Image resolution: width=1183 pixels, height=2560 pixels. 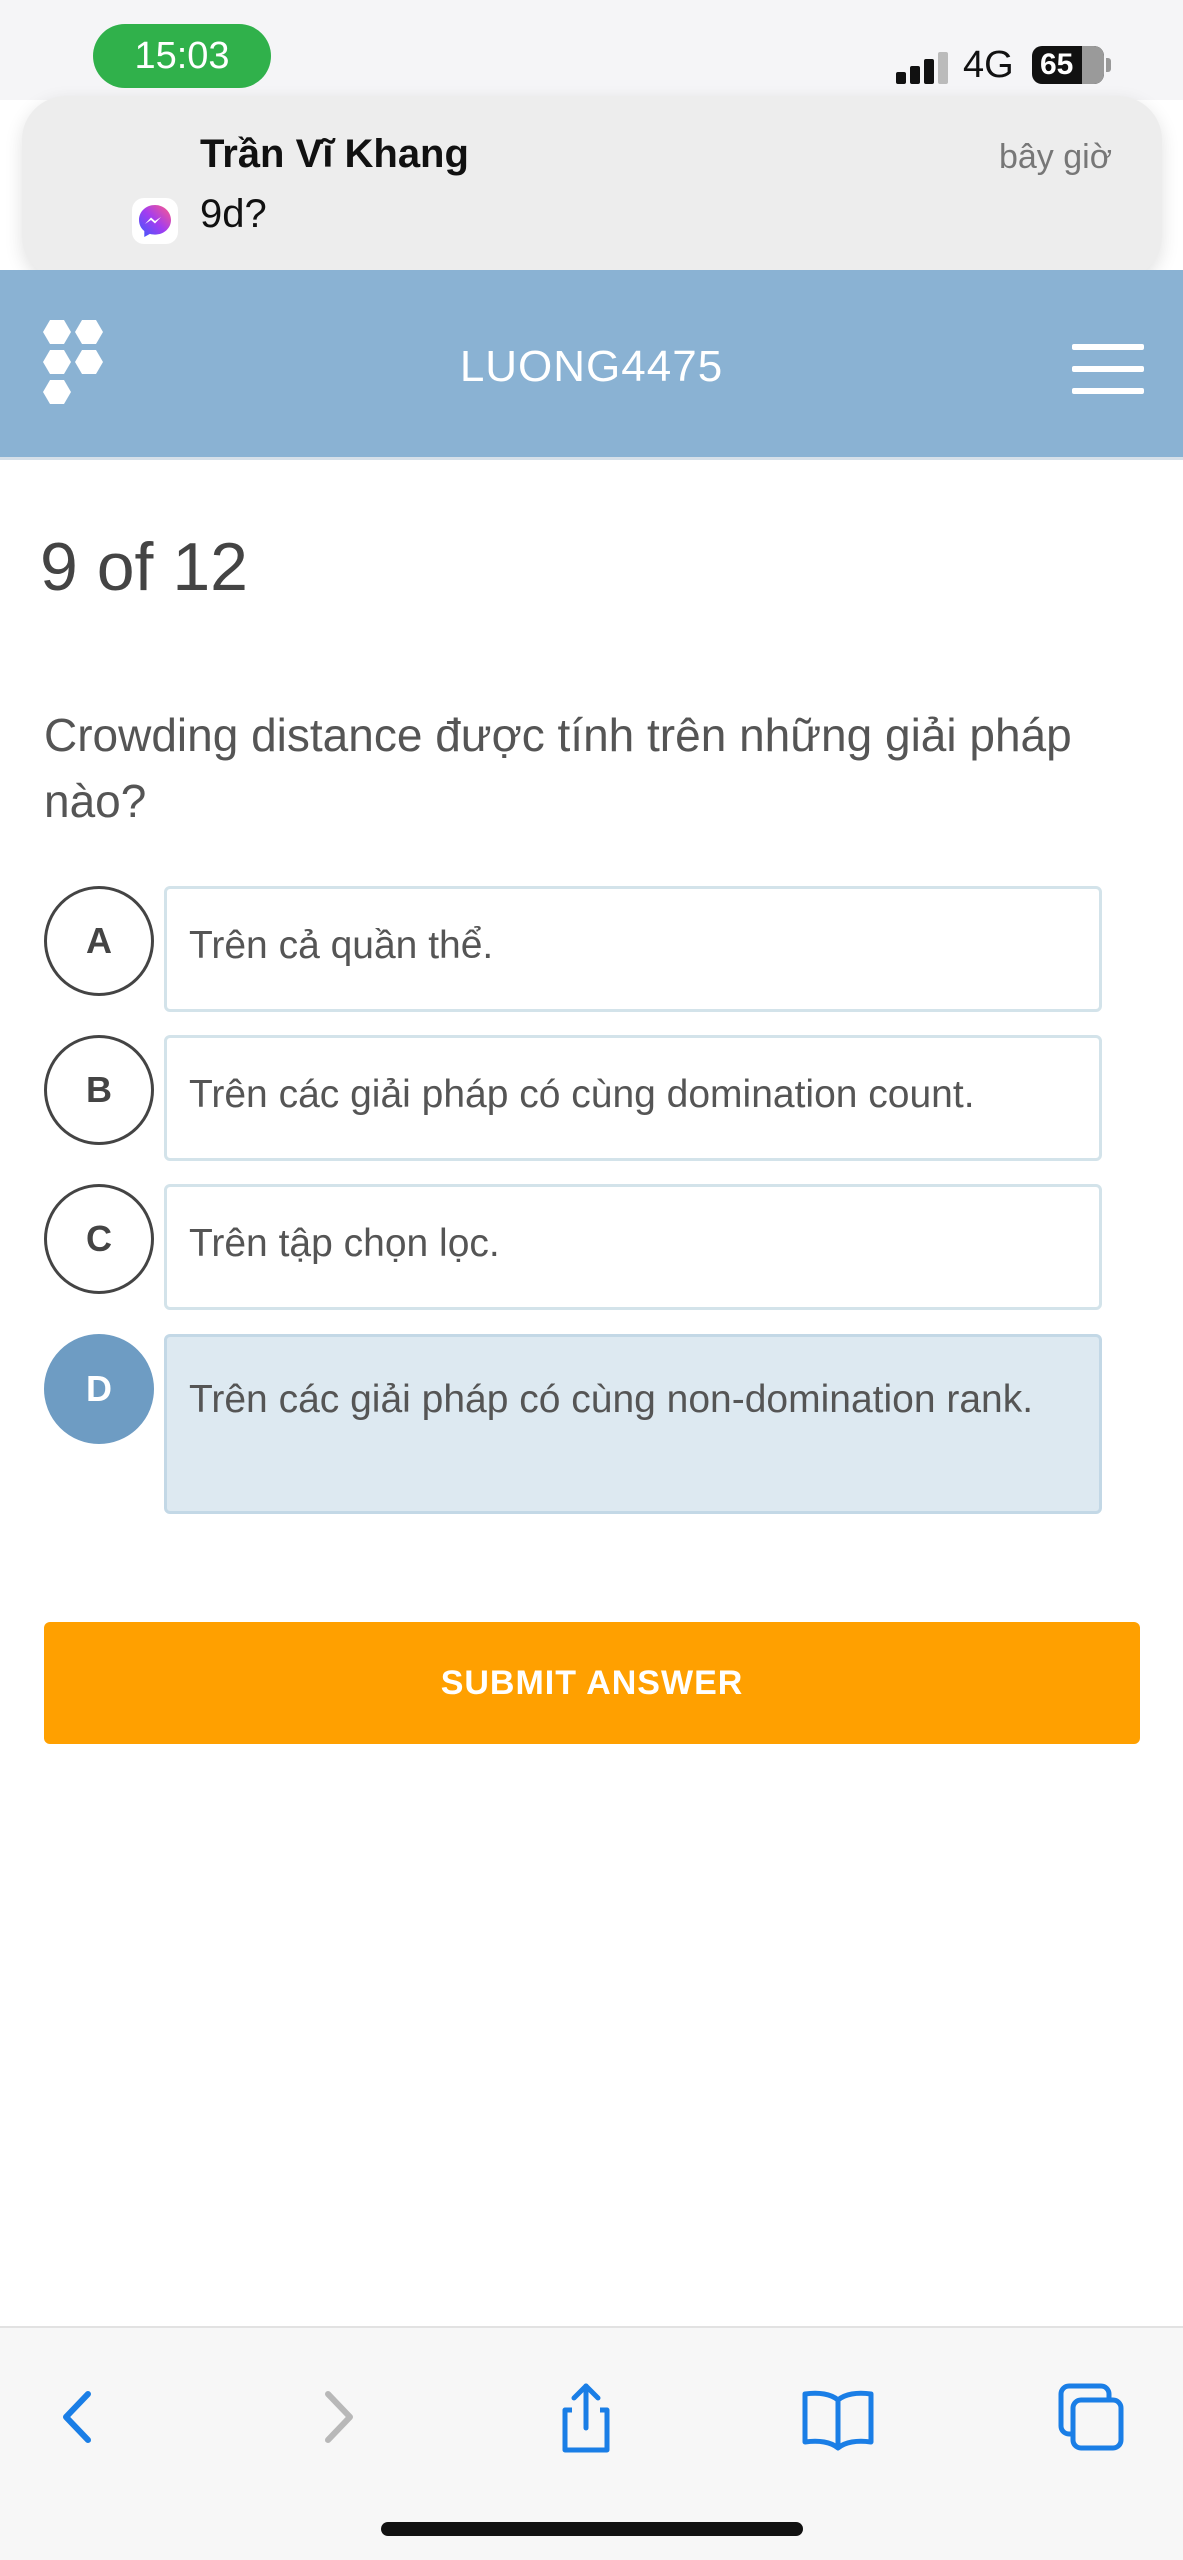 What do you see at coordinates (838, 2417) in the screenshot?
I see `bookmarks-icon` at bounding box center [838, 2417].